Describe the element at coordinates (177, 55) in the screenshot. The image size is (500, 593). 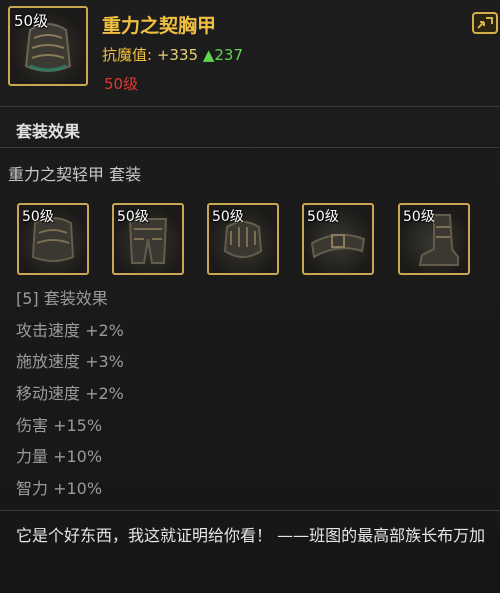
I see `stat-value: +335` at that location.